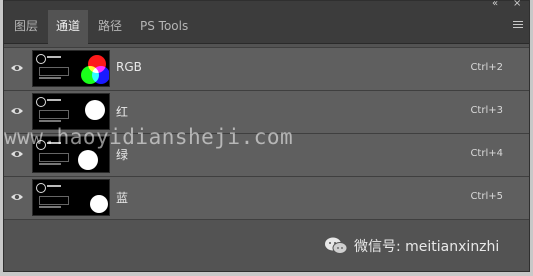 This screenshot has width=533, height=276. Describe the element at coordinates (486, 110) in the screenshot. I see `channel-shortcut: Ctrl+3` at that location.